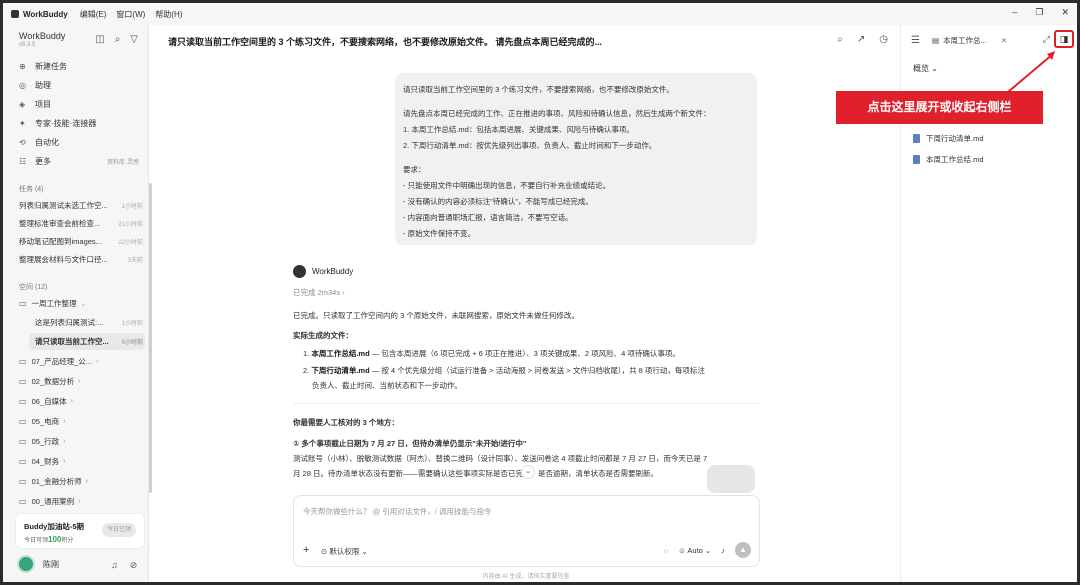 The image size is (1080, 585). I want to click on ai-disclaimer: 内容由 AI 生成，请核实重要信息, so click(526, 577).